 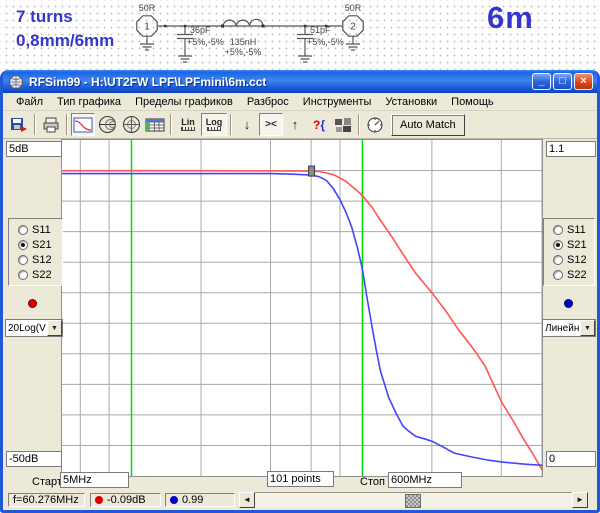 I want to click on stop-frequency-input: 600MHz, so click(x=425, y=480).